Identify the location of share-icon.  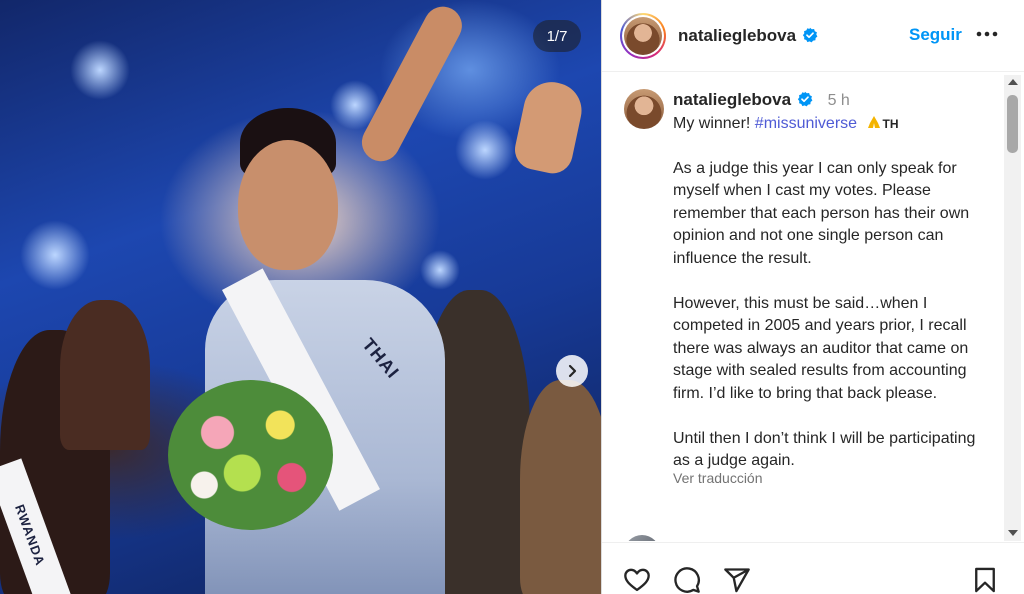
(737, 580).